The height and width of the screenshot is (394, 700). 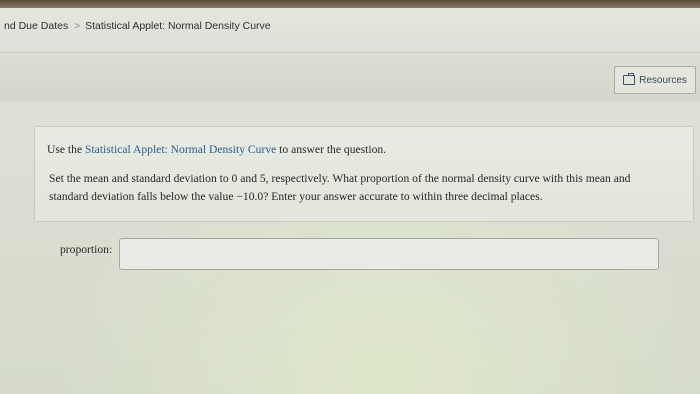 What do you see at coordinates (389, 254) in the screenshot?
I see `proportion-input` at bounding box center [389, 254].